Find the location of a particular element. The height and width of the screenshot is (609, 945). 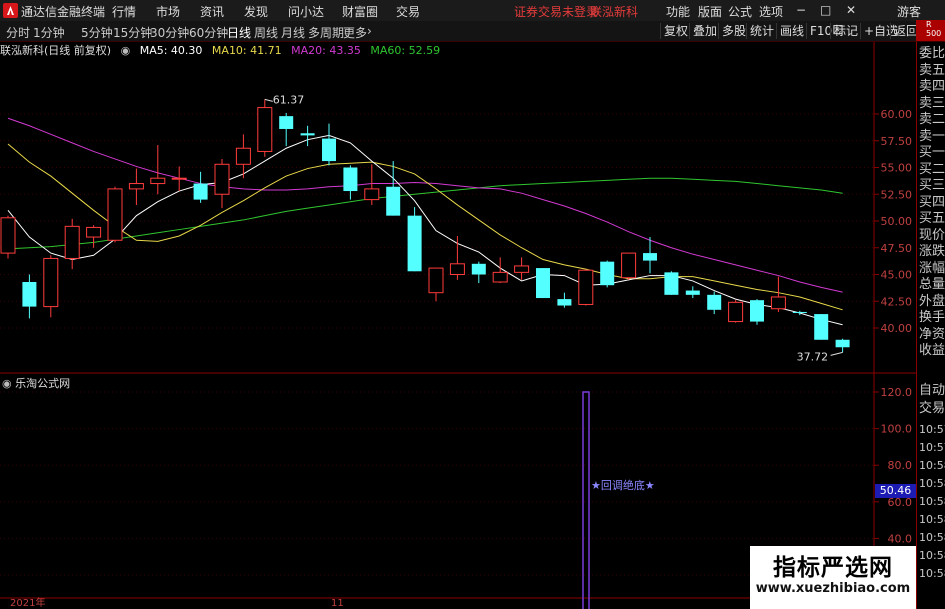

date-start: 2021年 is located at coordinates (27, 602).